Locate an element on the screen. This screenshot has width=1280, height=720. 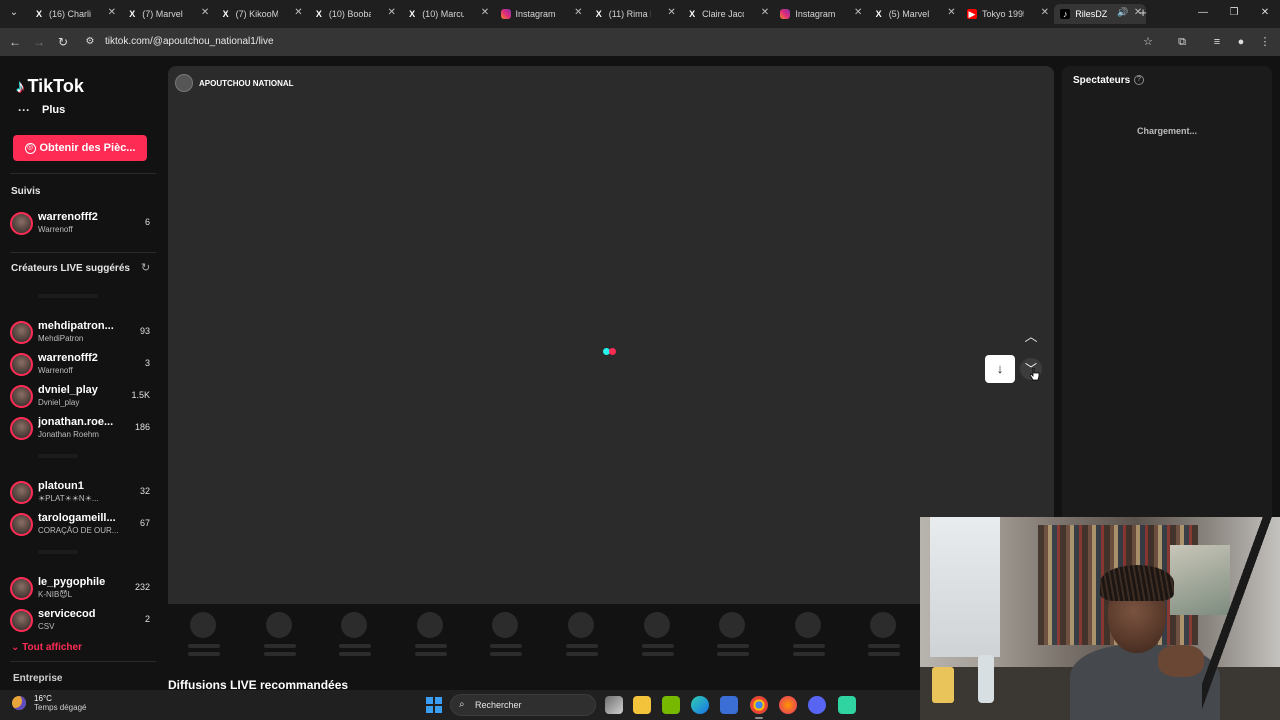
discord-icon is located at coordinates (817, 705).